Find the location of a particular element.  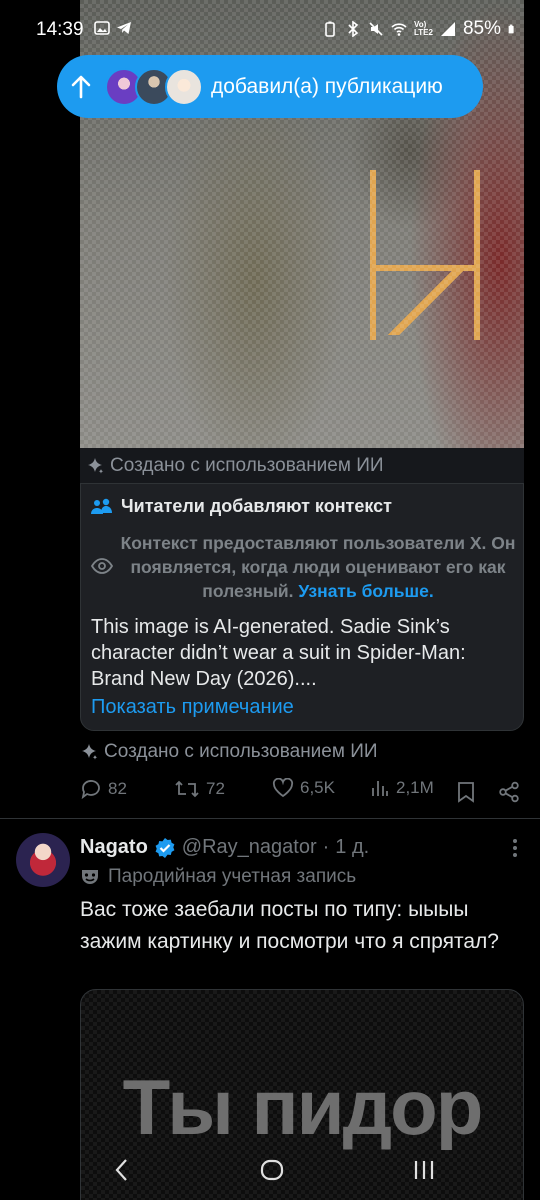

reply-icon is located at coordinates (90, 790).